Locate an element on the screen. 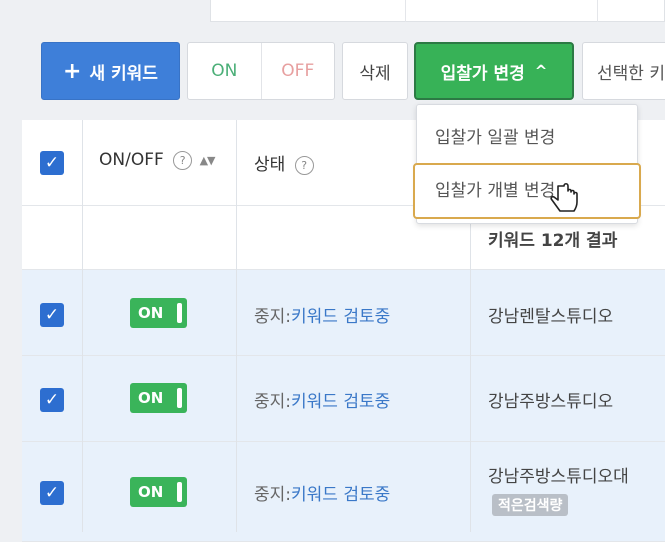  keyword-name: 강남주방스튜디오대 is located at coordinates (558, 474).